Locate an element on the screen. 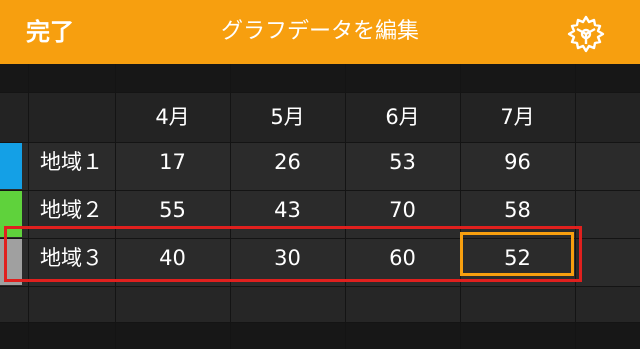  data-cell: 70 is located at coordinates (402, 210).